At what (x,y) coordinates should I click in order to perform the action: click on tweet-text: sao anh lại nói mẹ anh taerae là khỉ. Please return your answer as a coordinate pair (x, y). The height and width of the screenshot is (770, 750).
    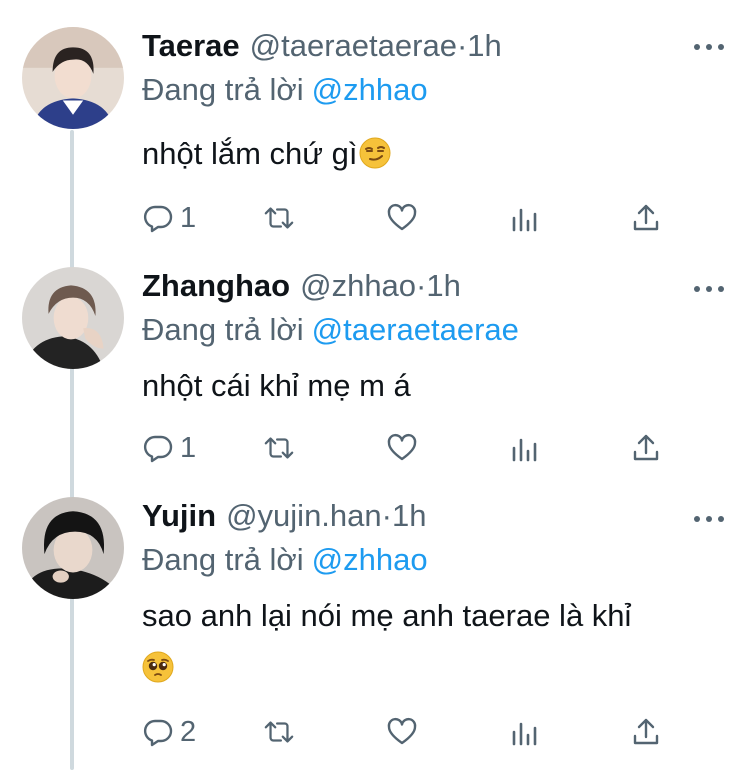
    Looking at the image, I should click on (386, 616).